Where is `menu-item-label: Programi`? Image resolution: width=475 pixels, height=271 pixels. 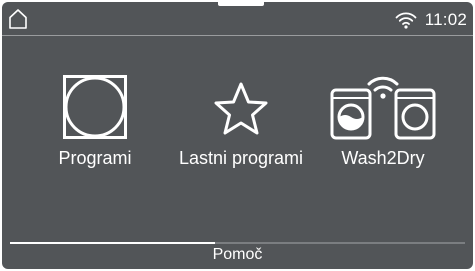
menu-item-label: Programi is located at coordinates (95, 158).